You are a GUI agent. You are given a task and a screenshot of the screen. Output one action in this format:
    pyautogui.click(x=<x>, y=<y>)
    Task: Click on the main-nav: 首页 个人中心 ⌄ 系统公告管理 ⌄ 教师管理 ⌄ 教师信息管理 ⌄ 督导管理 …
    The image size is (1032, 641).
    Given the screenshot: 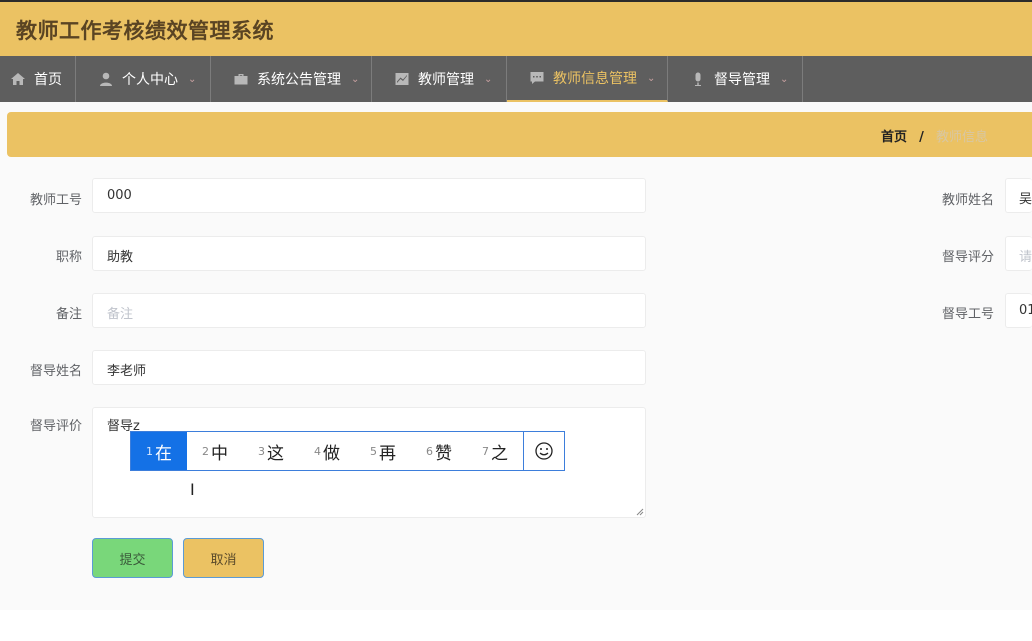 What is the action you would take?
    pyautogui.click(x=516, y=79)
    